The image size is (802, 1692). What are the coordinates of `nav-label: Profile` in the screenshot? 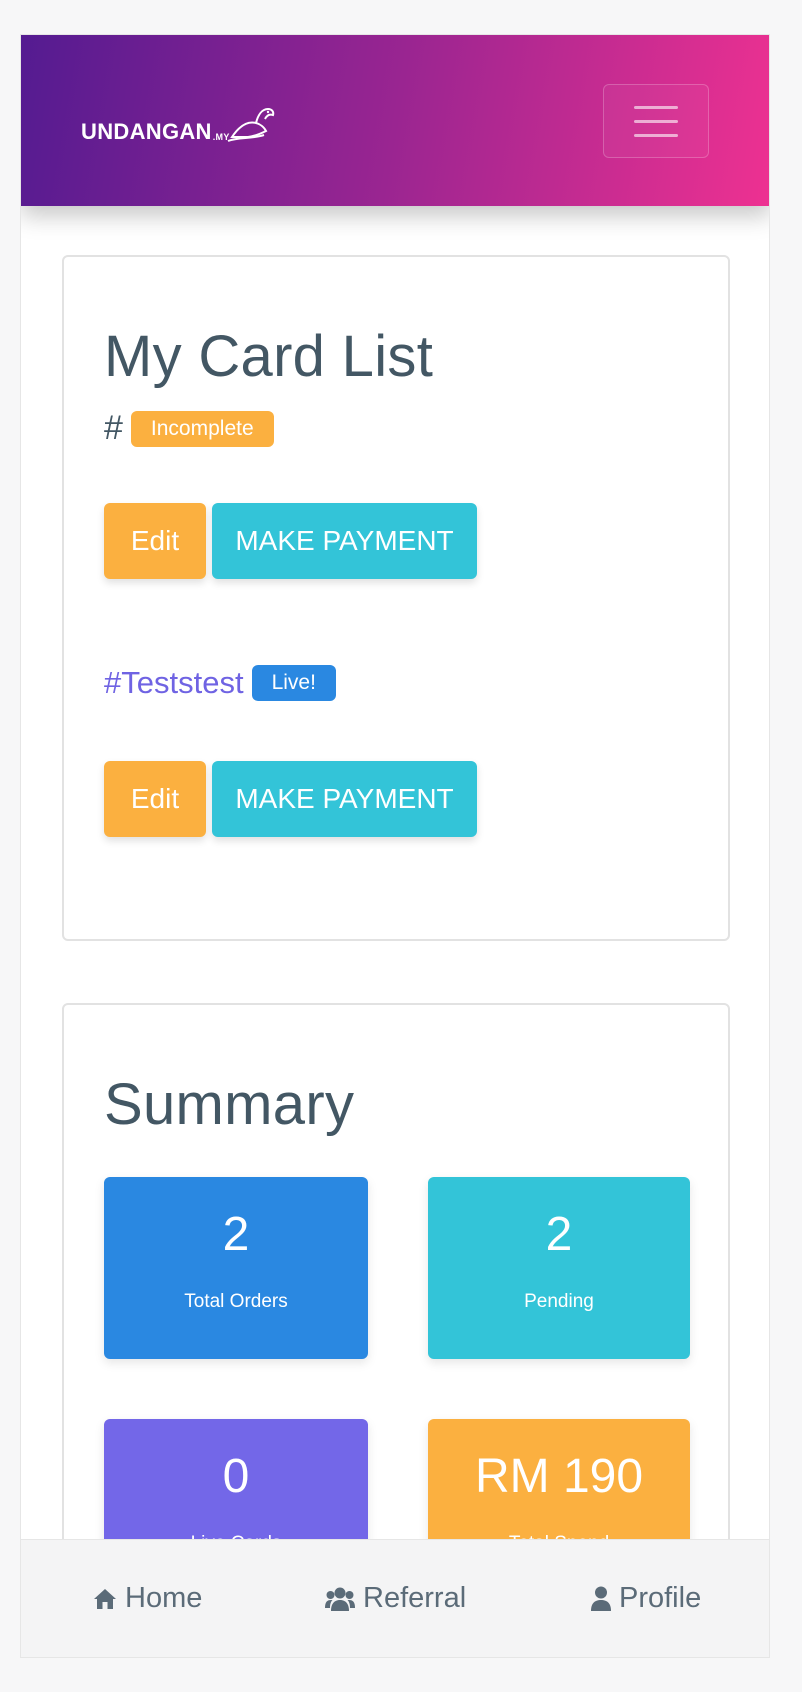 It's located at (660, 1598).